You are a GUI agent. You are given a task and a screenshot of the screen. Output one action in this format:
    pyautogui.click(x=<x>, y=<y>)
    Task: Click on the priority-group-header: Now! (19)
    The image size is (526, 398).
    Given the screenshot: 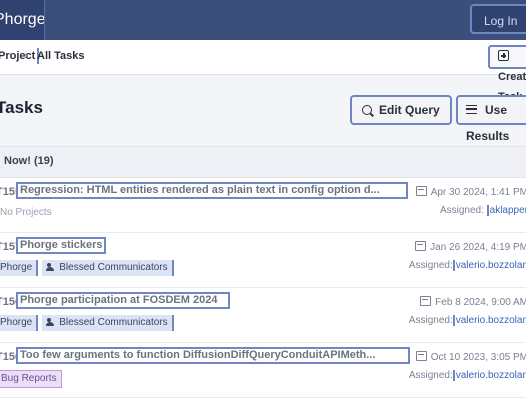 What is the action you would take?
    pyautogui.click(x=263, y=162)
    